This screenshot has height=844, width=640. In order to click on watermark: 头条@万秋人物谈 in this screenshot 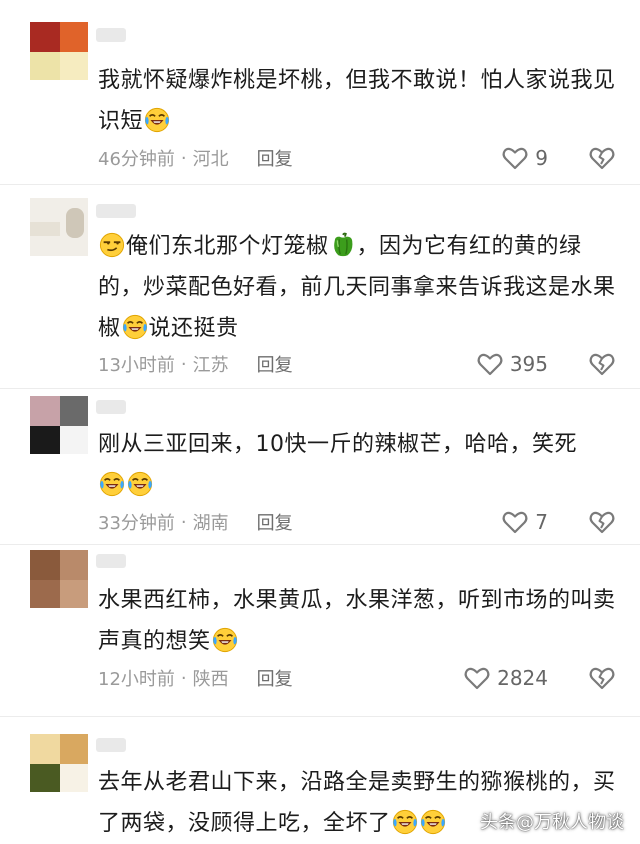, I will do `click(552, 821)`.